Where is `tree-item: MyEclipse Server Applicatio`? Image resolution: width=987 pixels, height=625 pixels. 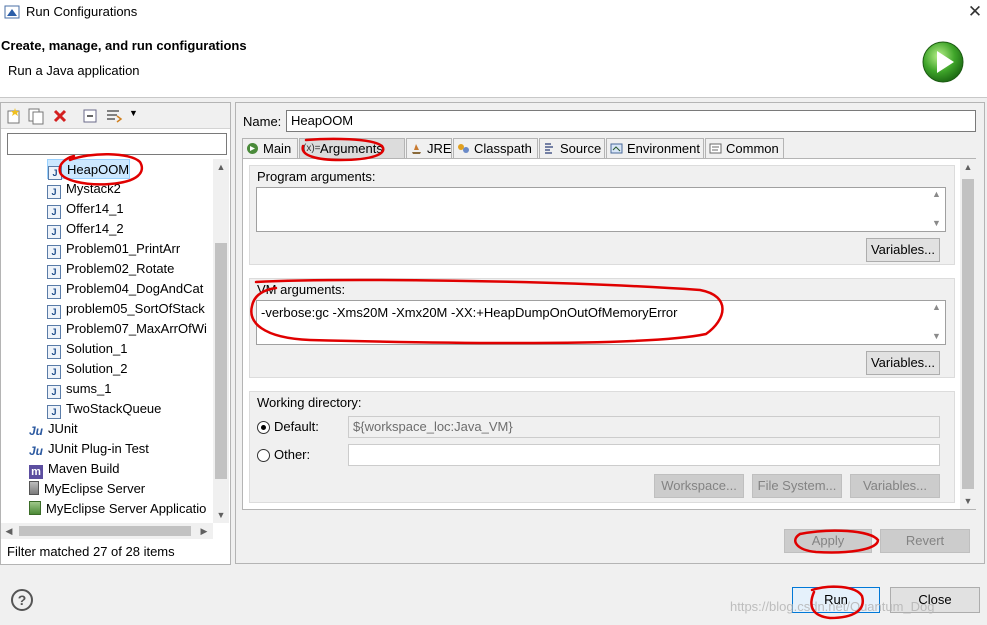
tree-item: MyEclipse Server Applicatio is located at coordinates (117, 509).